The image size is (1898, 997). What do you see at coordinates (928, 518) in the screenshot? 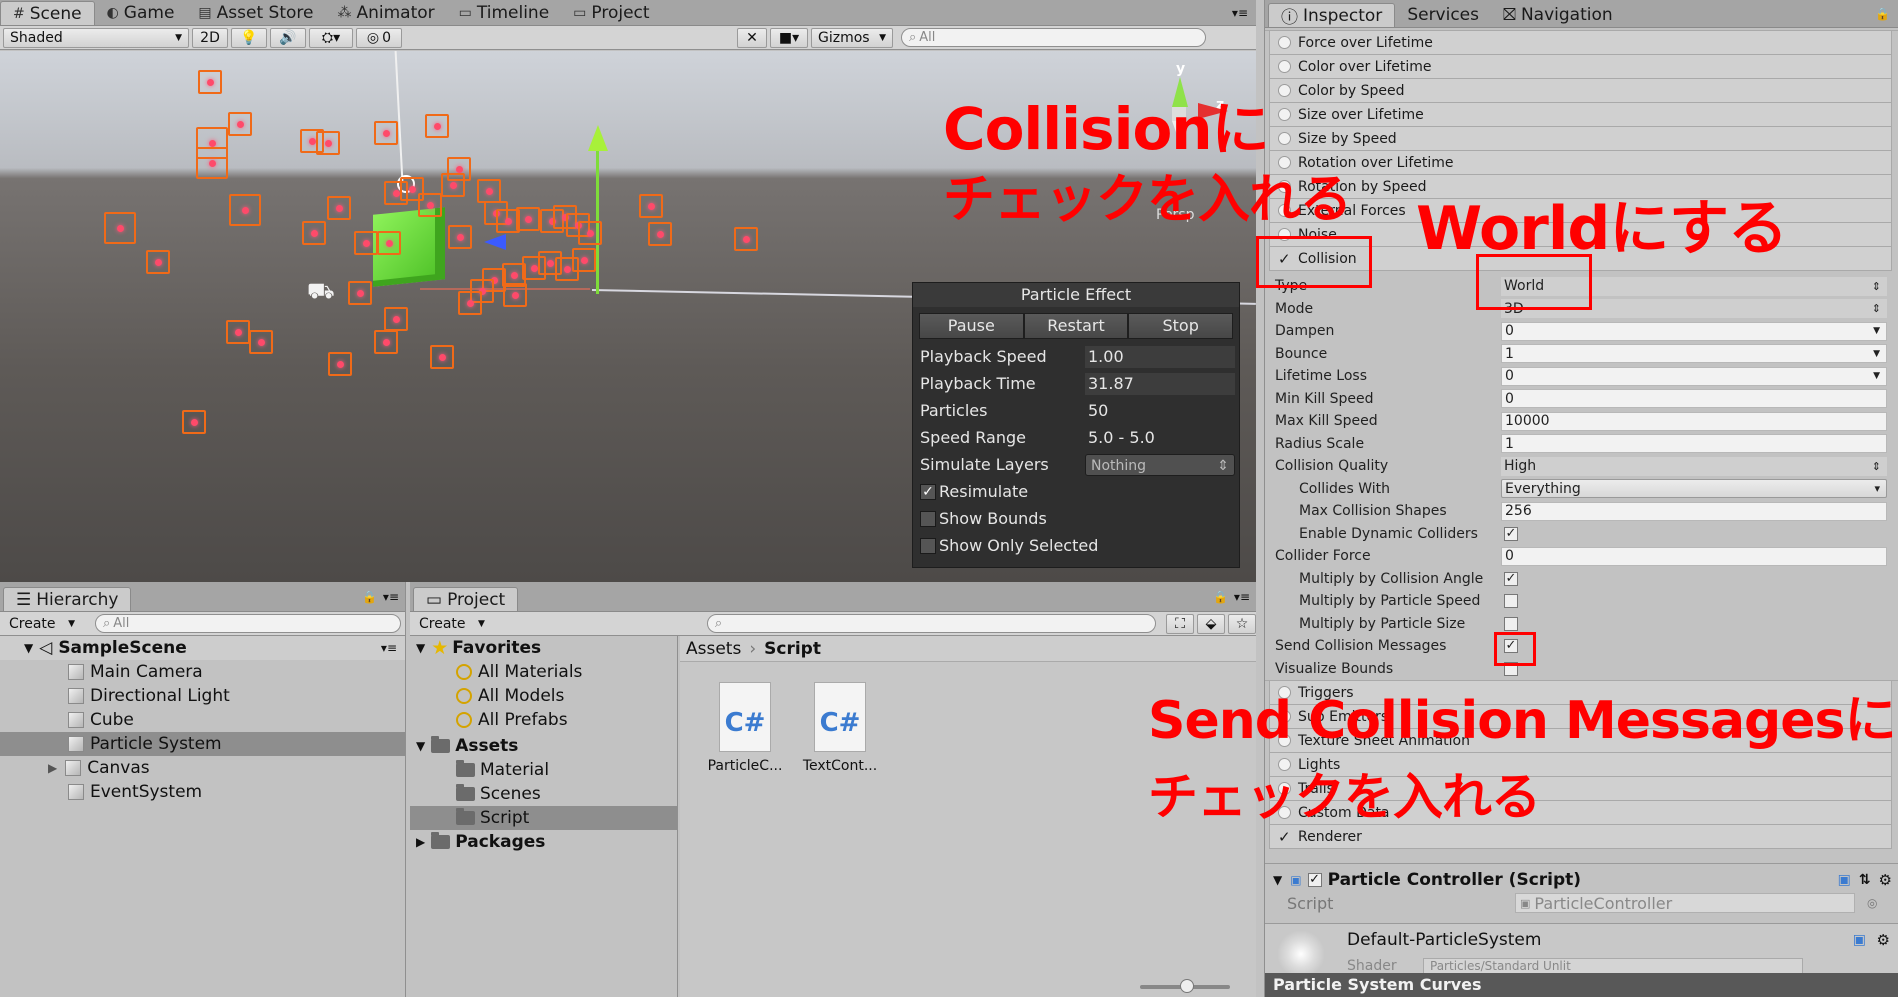
I see `show-bounds-checkbox` at bounding box center [928, 518].